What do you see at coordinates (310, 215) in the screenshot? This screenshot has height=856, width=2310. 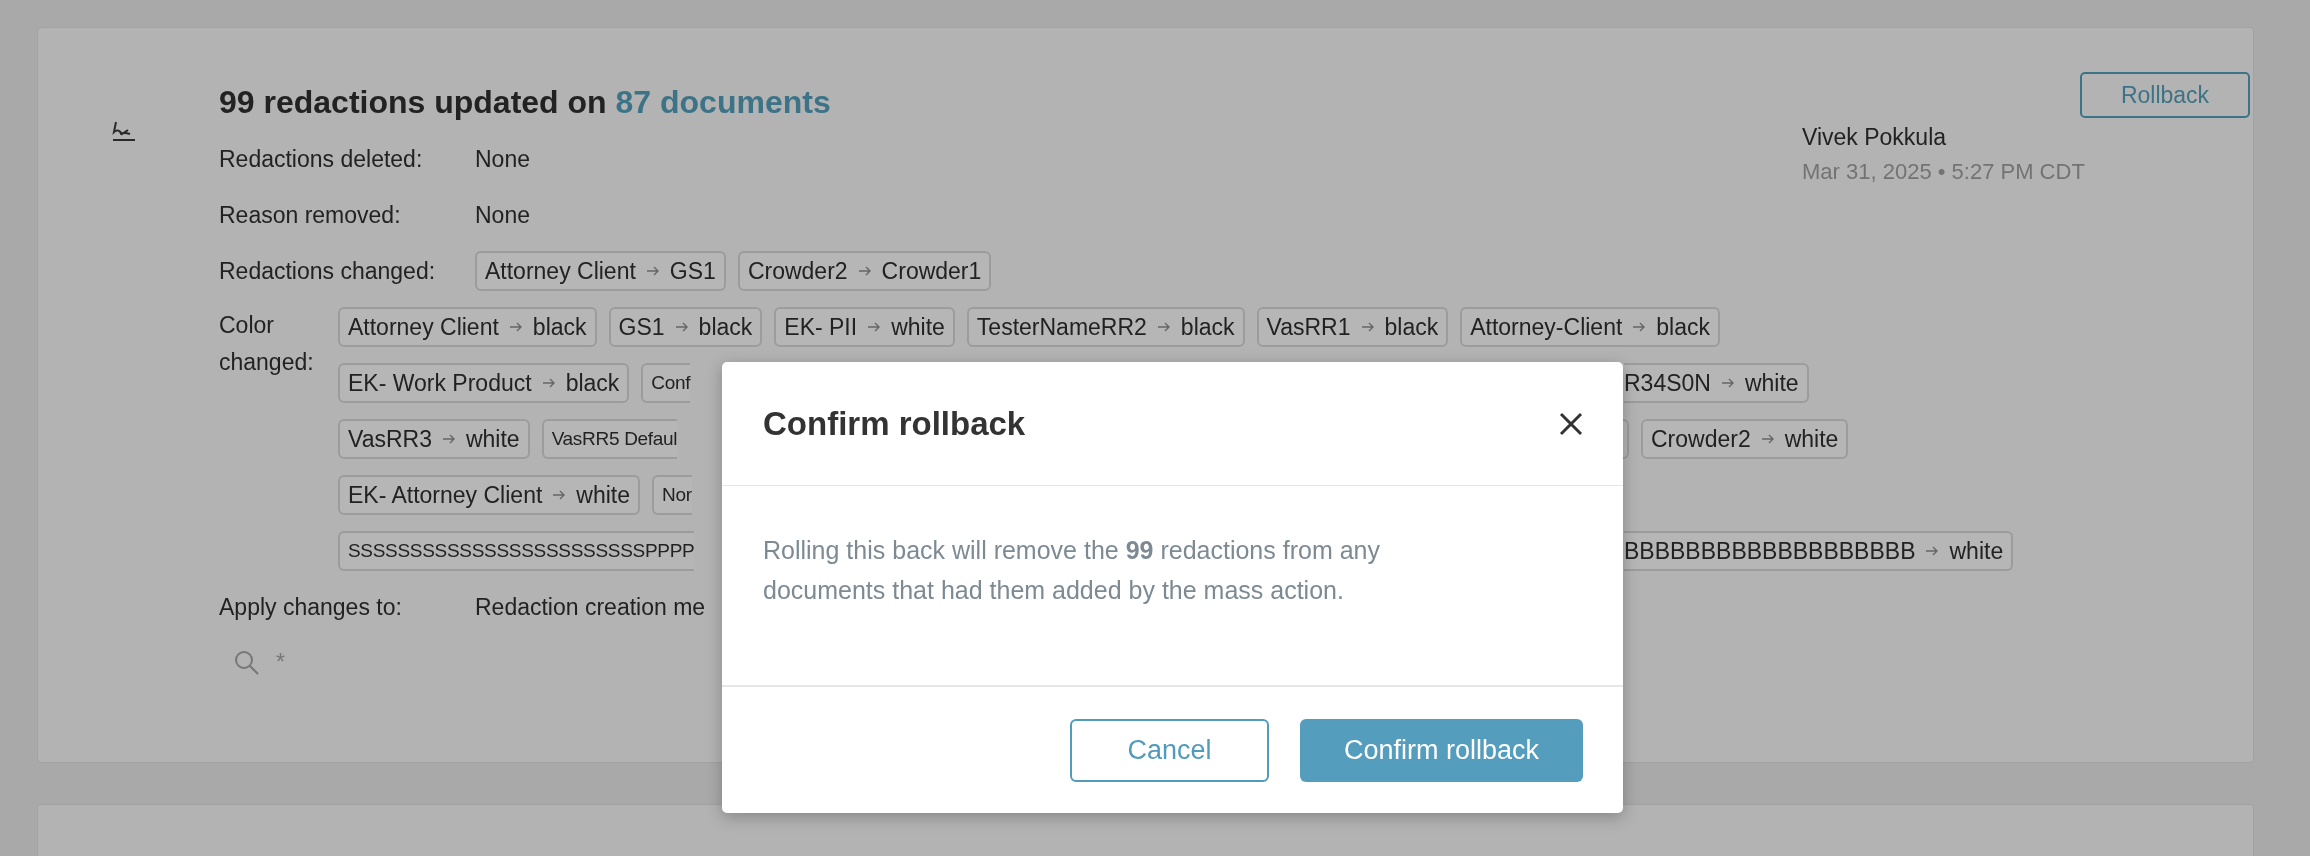 I see `field-label: Reason removed:` at bounding box center [310, 215].